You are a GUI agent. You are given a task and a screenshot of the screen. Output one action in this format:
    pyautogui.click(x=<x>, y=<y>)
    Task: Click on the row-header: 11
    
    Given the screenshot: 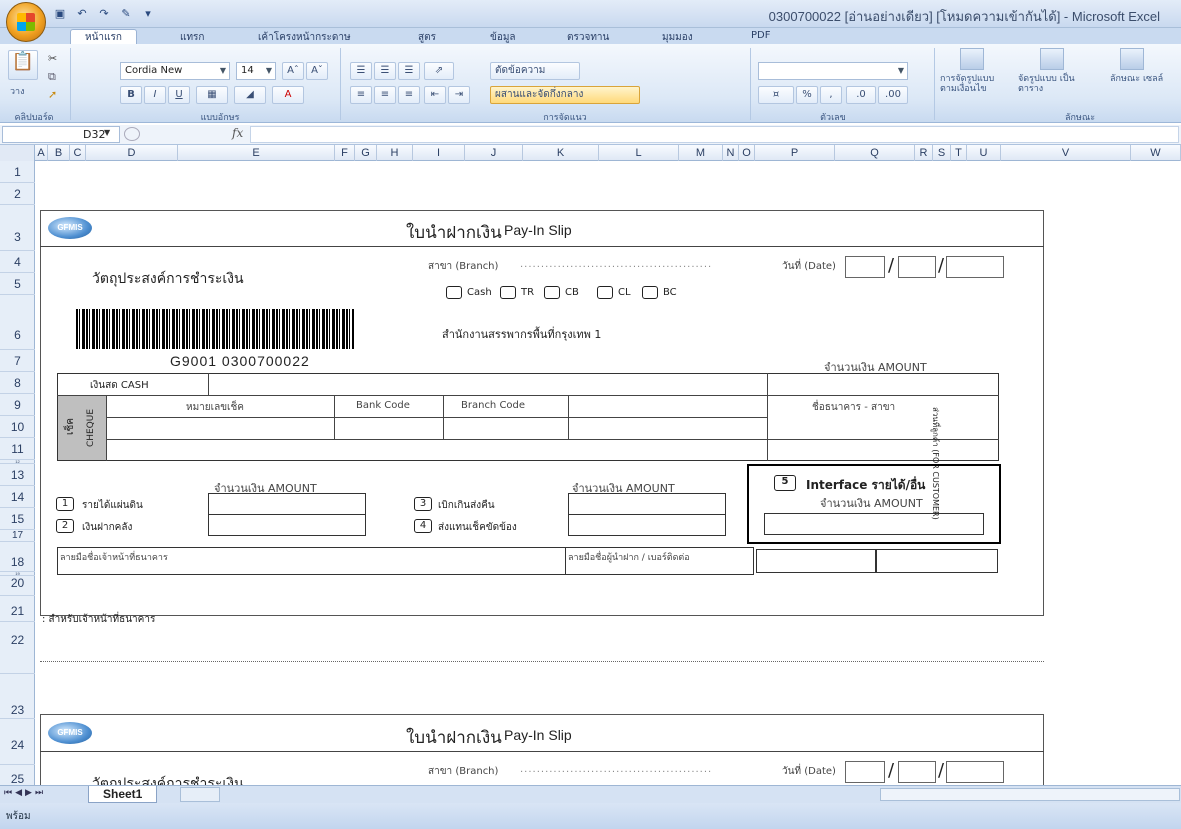 What is the action you would take?
    pyautogui.click(x=17, y=449)
    